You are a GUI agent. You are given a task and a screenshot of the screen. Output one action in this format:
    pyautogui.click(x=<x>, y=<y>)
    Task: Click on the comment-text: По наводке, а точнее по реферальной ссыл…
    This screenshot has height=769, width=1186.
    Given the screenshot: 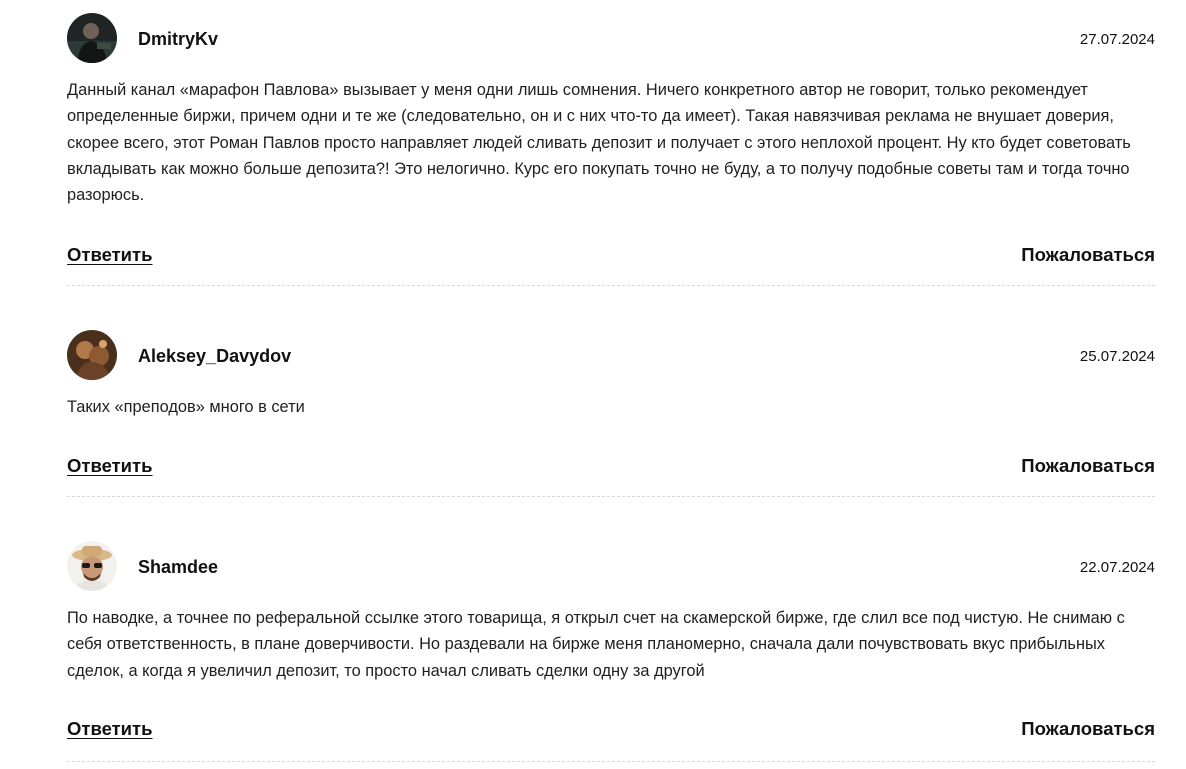 What is the action you would take?
    pyautogui.click(x=596, y=644)
    